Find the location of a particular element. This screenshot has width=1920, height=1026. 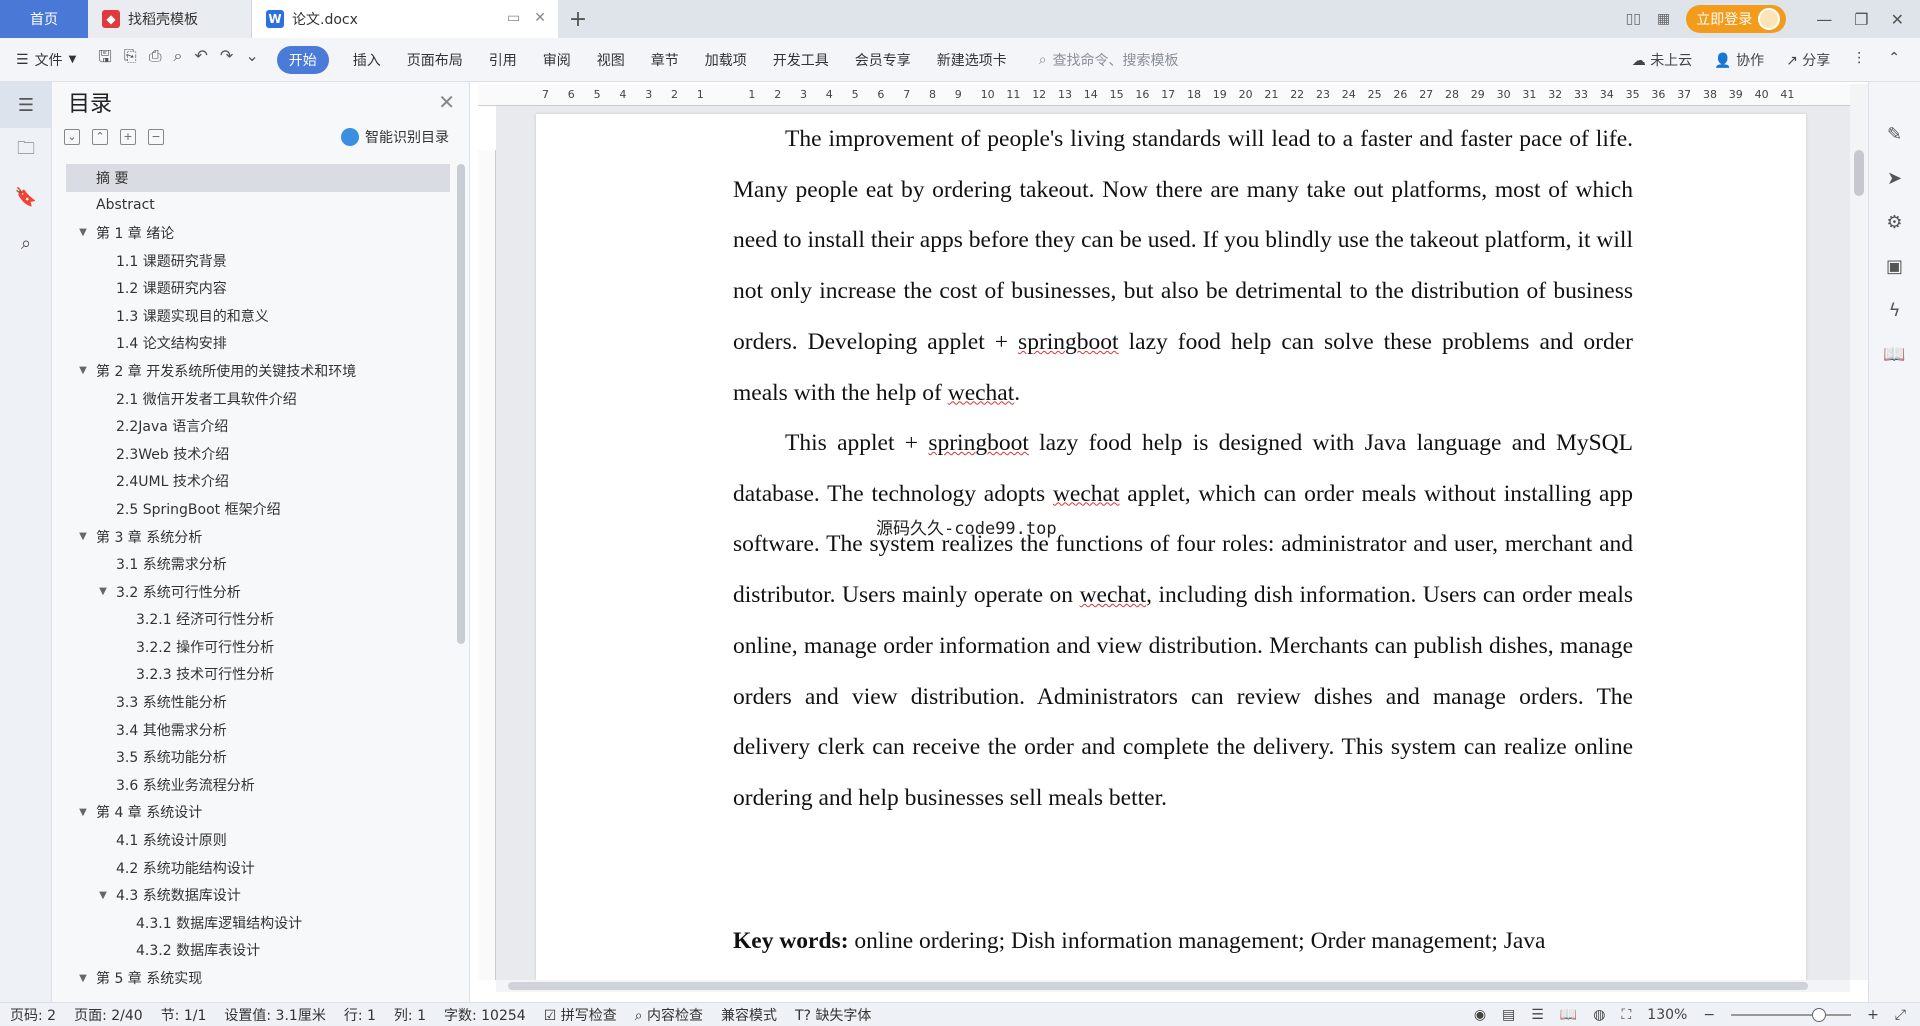

command-search: ⌕ 查找命令、搜索模板 is located at coordinates (1109, 60).